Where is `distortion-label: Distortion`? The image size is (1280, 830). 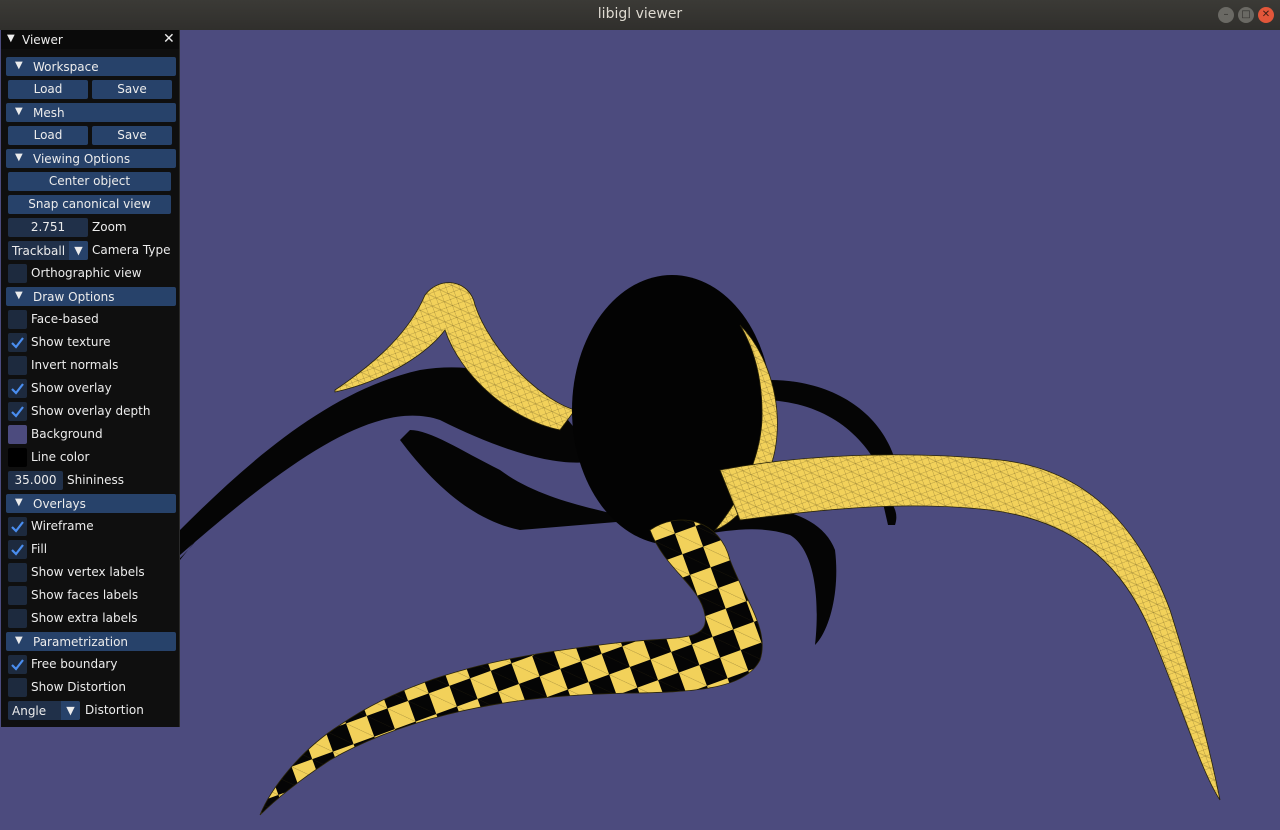
distortion-label: Distortion is located at coordinates (114, 710).